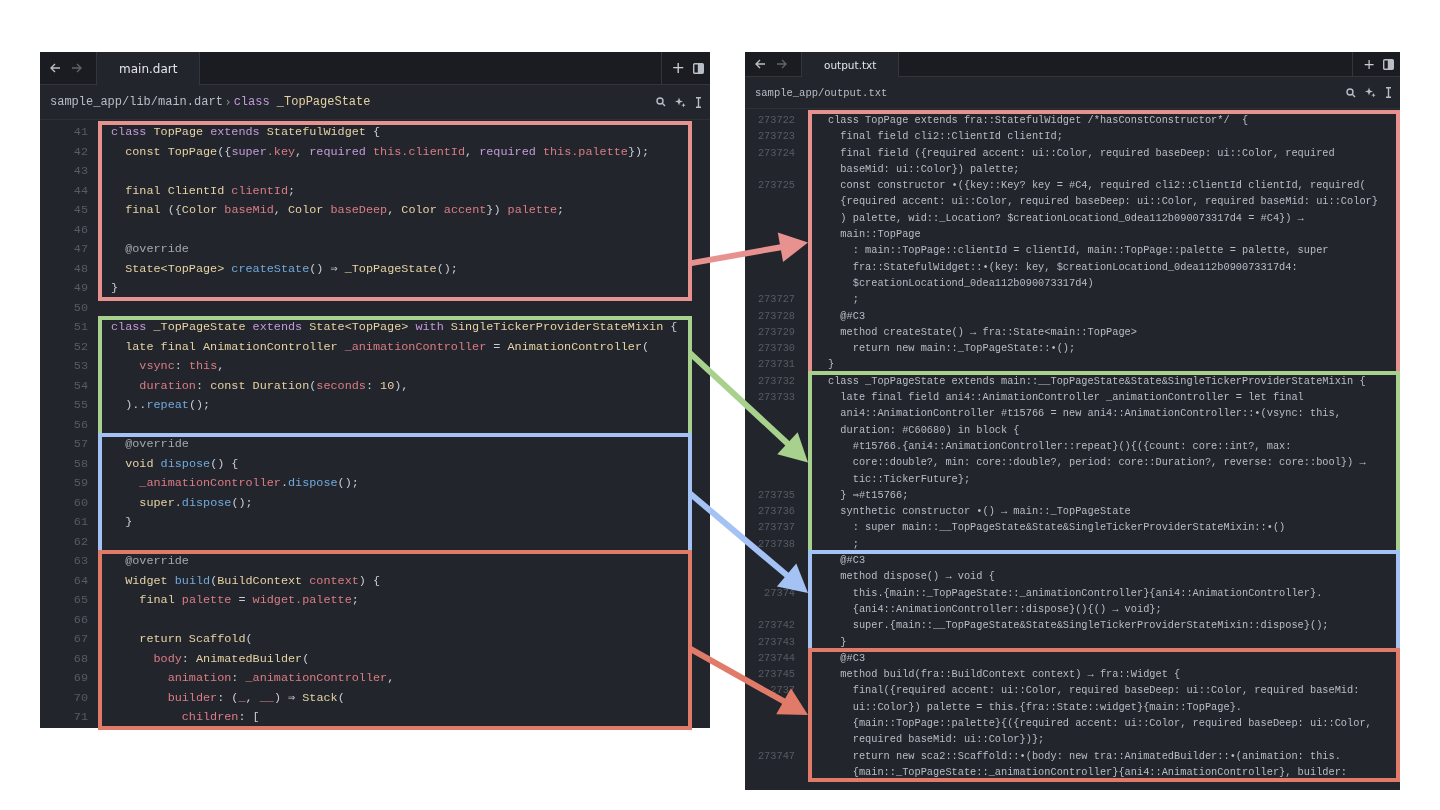 The width and height of the screenshot is (1440, 810). What do you see at coordinates (1047, 707) in the screenshot?
I see `code-line: ui::Color}) palette = this.{fra::State::widget}{main::TopPage}.` at bounding box center [1047, 707].